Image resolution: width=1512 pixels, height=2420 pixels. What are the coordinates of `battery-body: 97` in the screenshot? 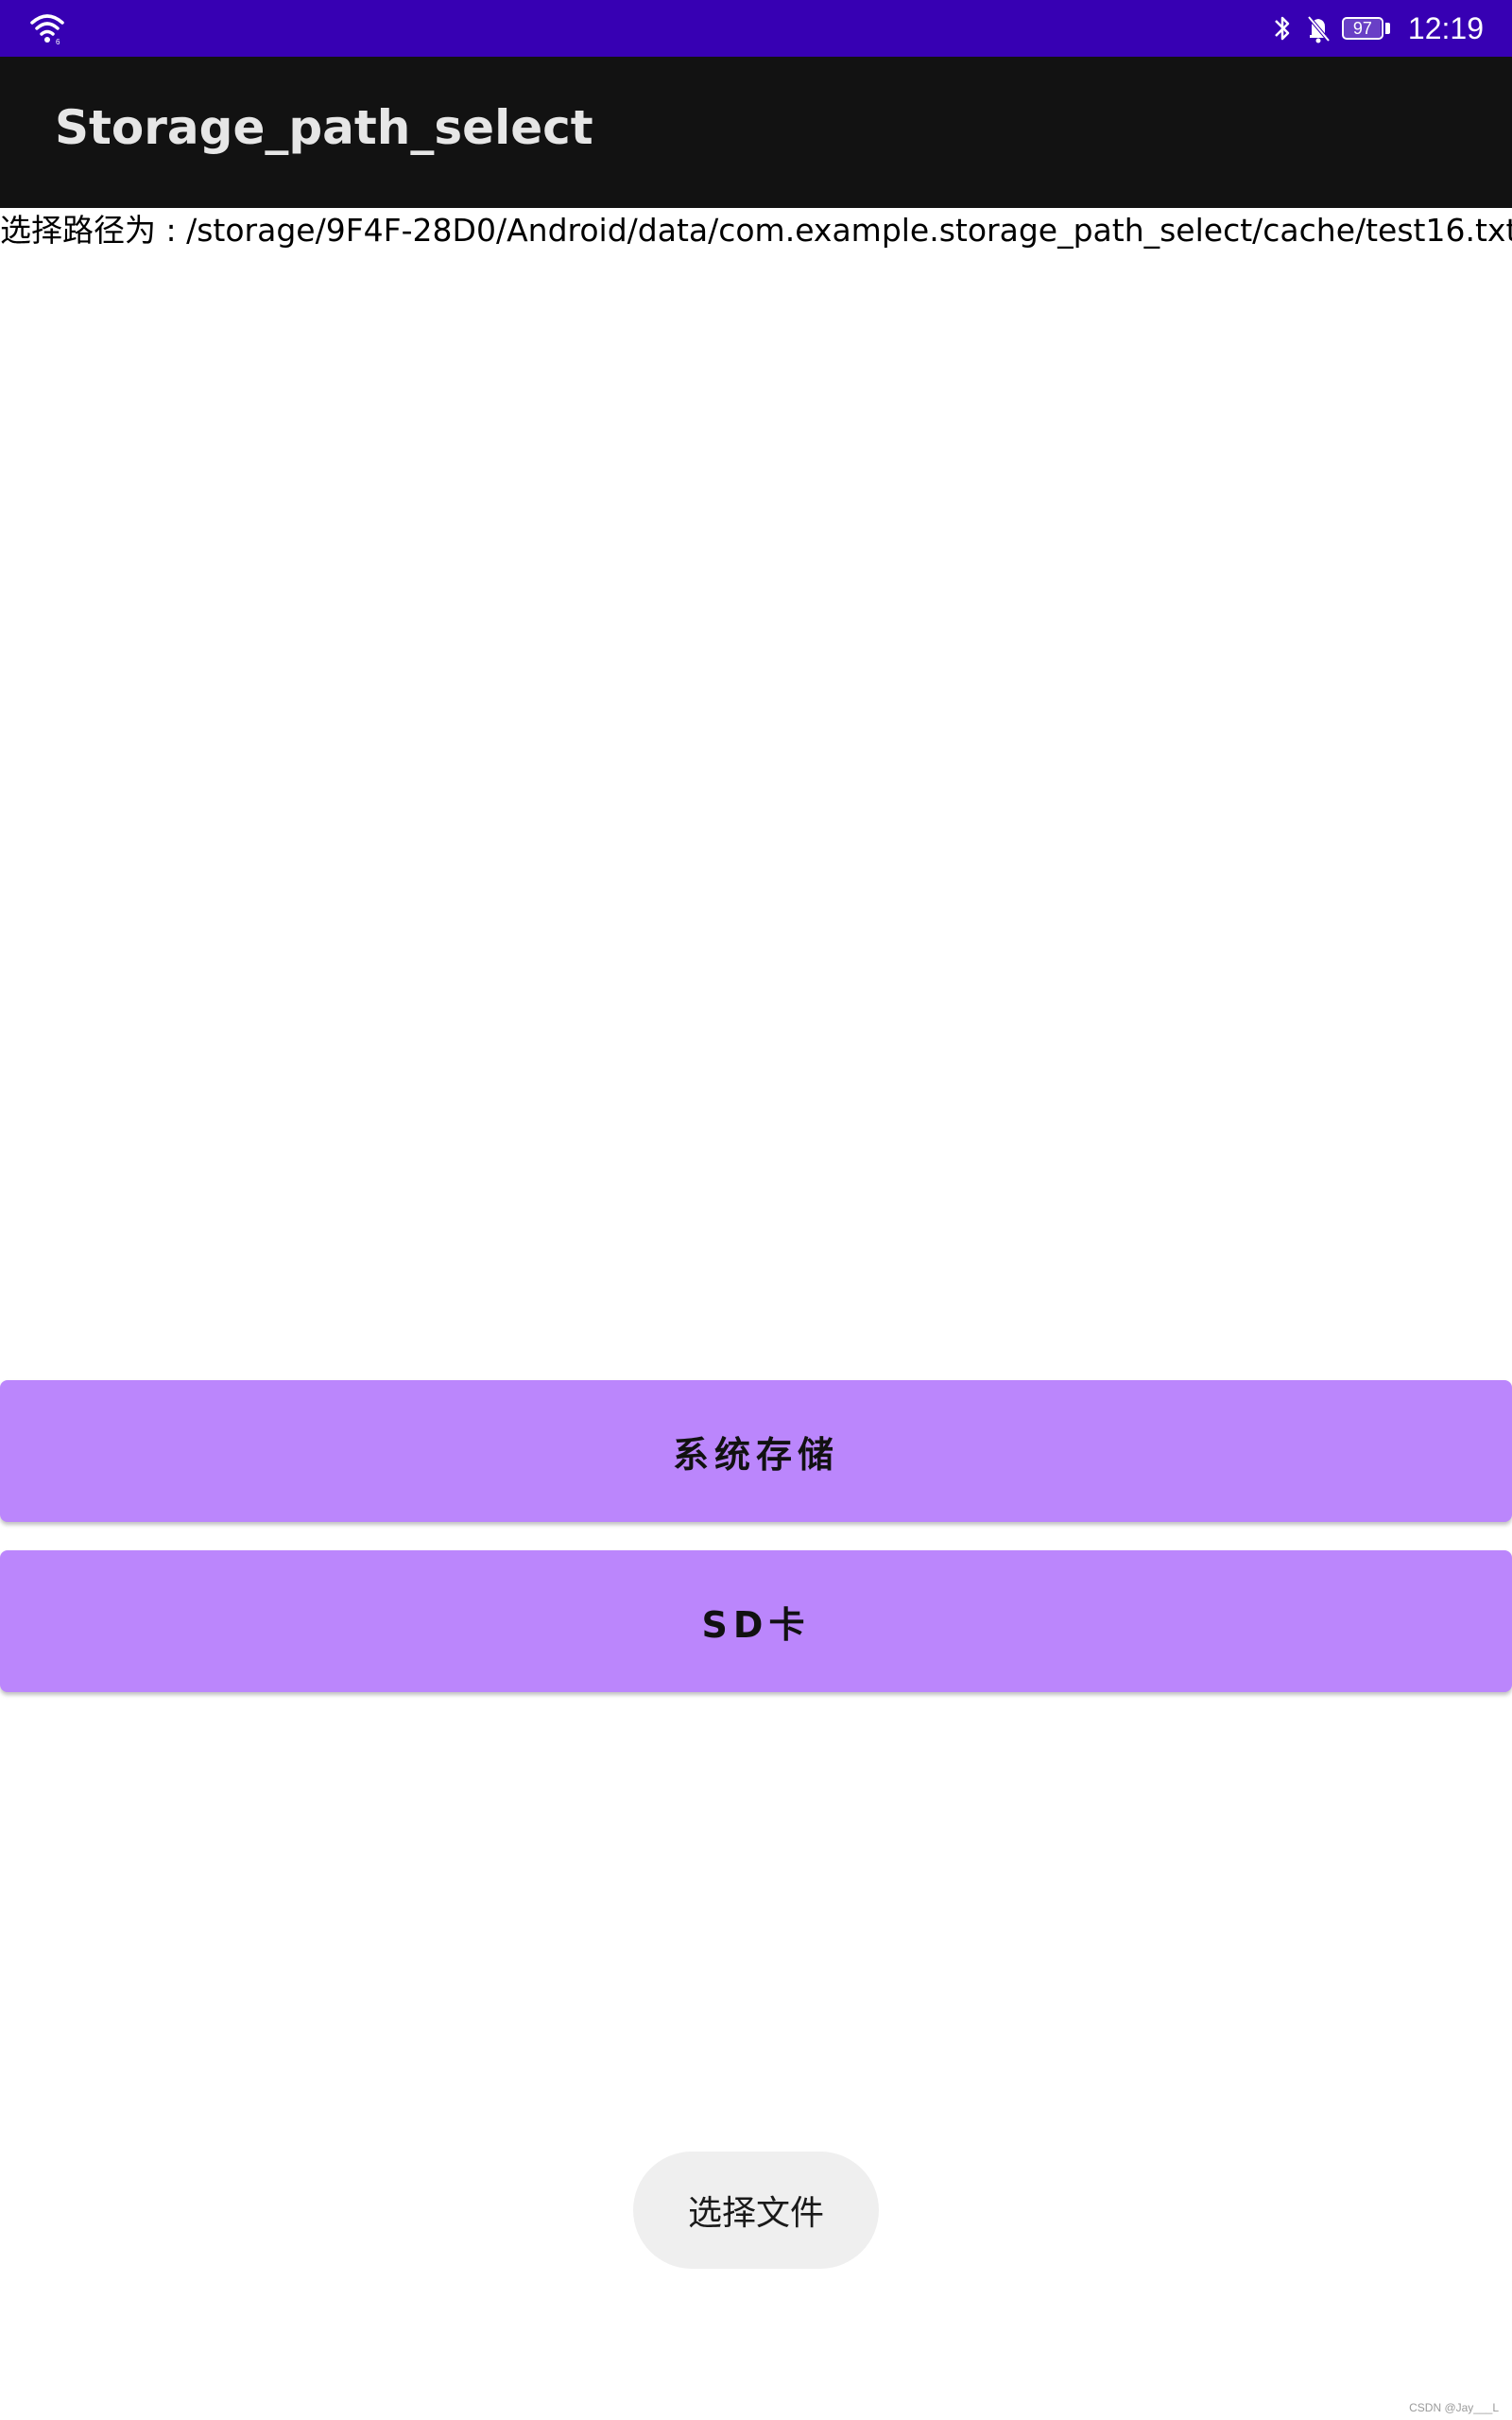 It's located at (1362, 28).